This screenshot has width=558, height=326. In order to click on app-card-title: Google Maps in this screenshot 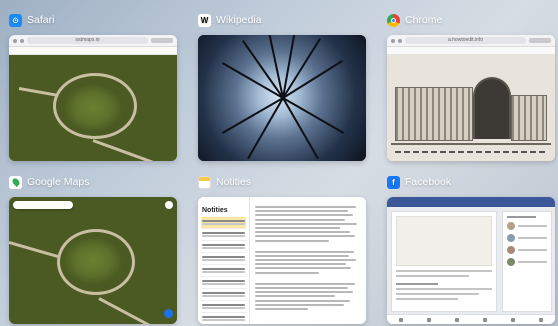, I will do `click(58, 182)`.